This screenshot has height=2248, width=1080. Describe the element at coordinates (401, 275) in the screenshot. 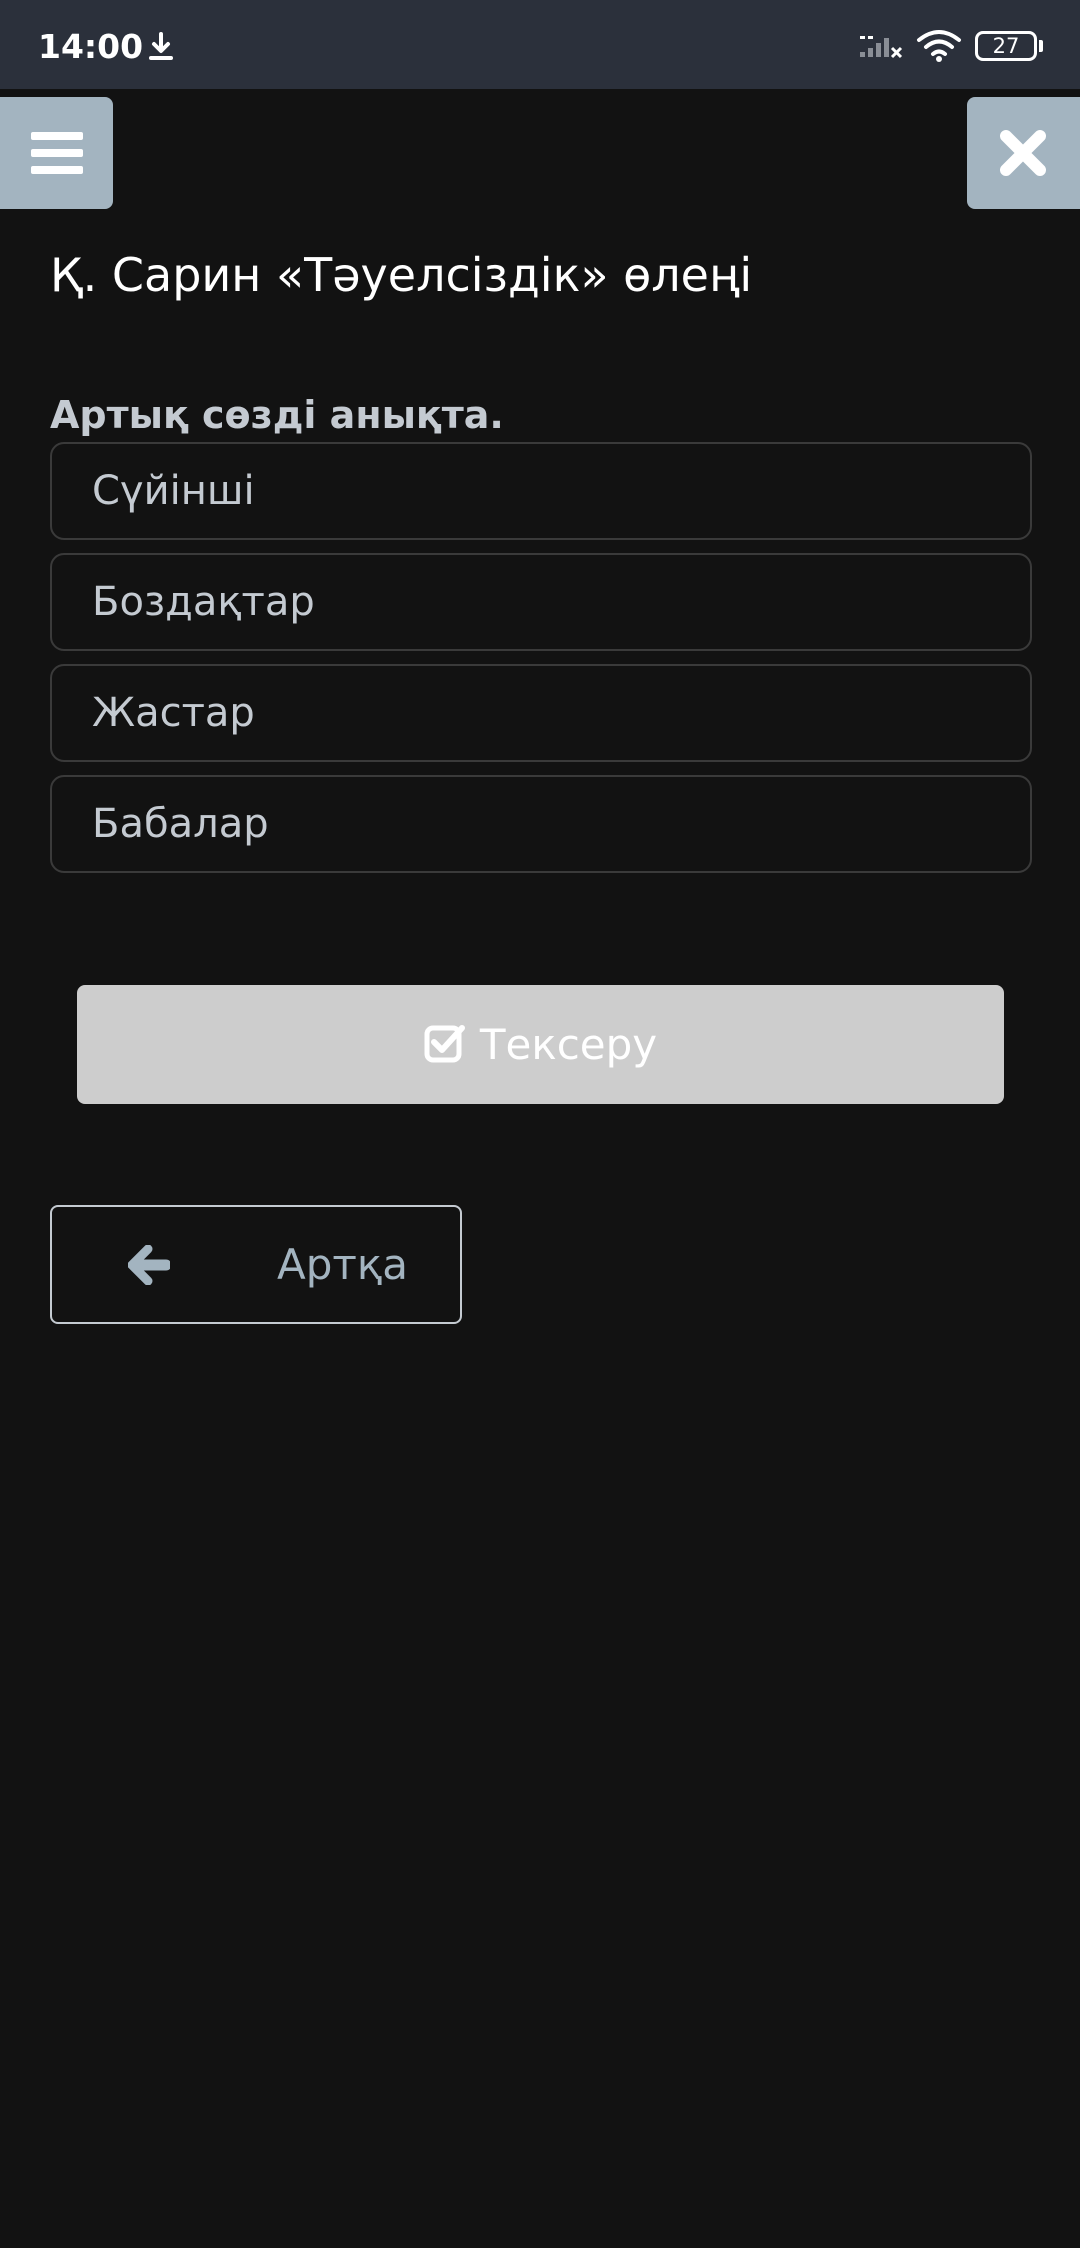

I see `page-title: Қ. Сарин «Тәуелсіздік» өлеңі` at that location.